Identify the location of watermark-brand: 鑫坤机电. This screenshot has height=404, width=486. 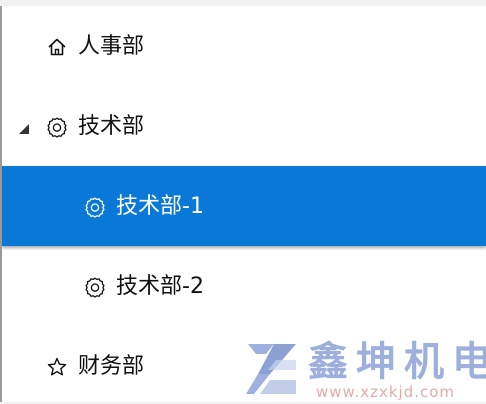
(397, 362).